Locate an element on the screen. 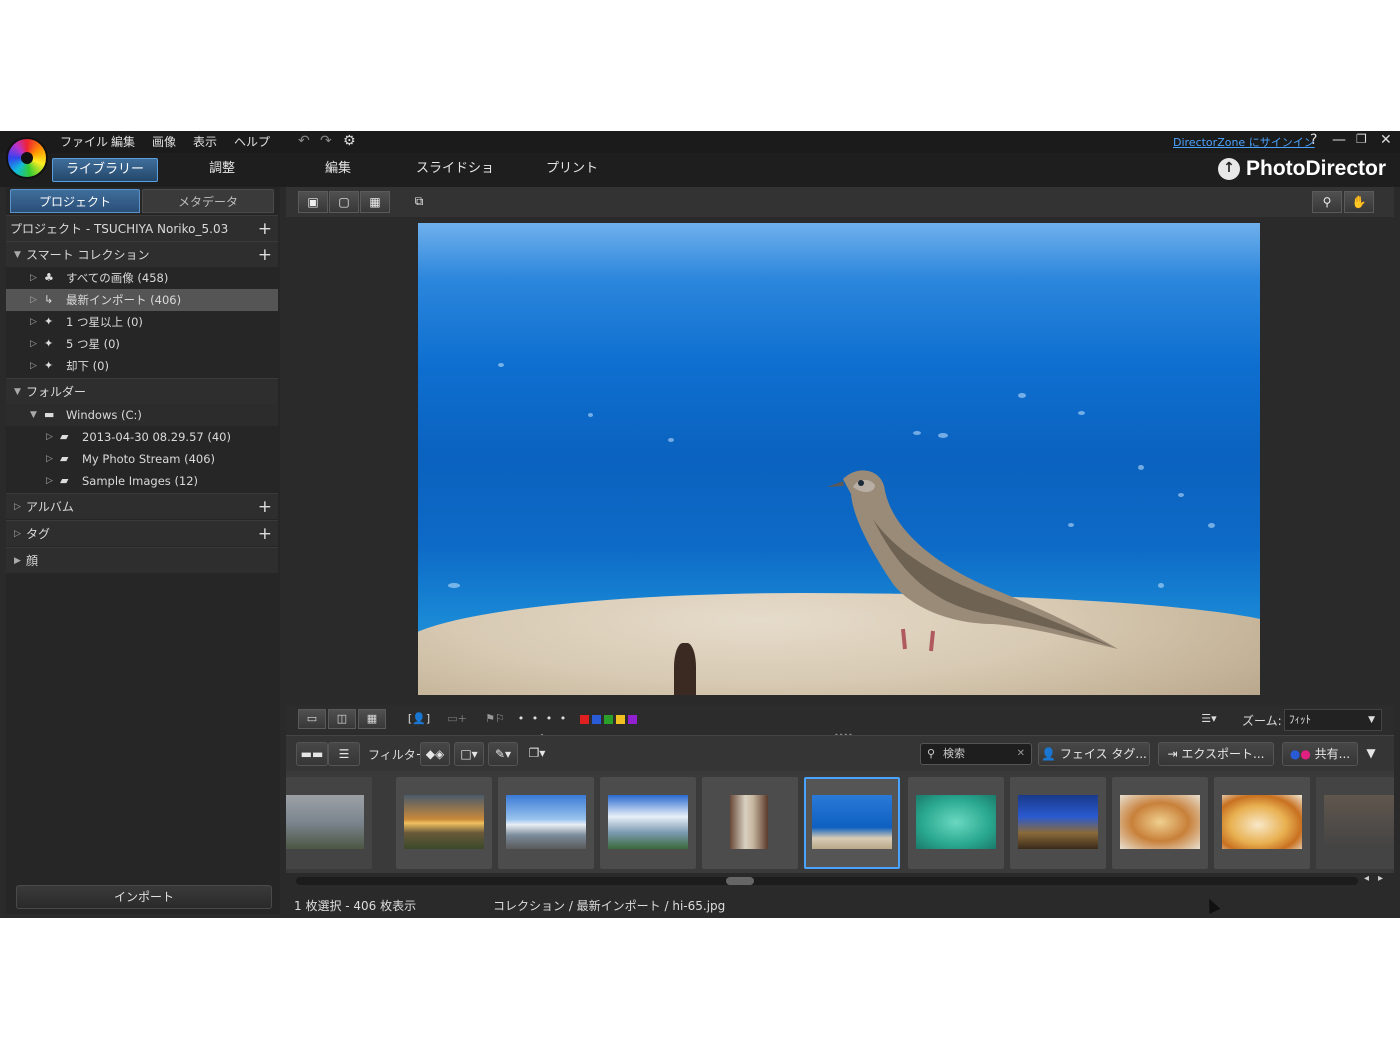 The width and height of the screenshot is (1400, 1050). collection-item-latest-import: ▷ ↳ 最新インポート (406) is located at coordinates (142, 300).